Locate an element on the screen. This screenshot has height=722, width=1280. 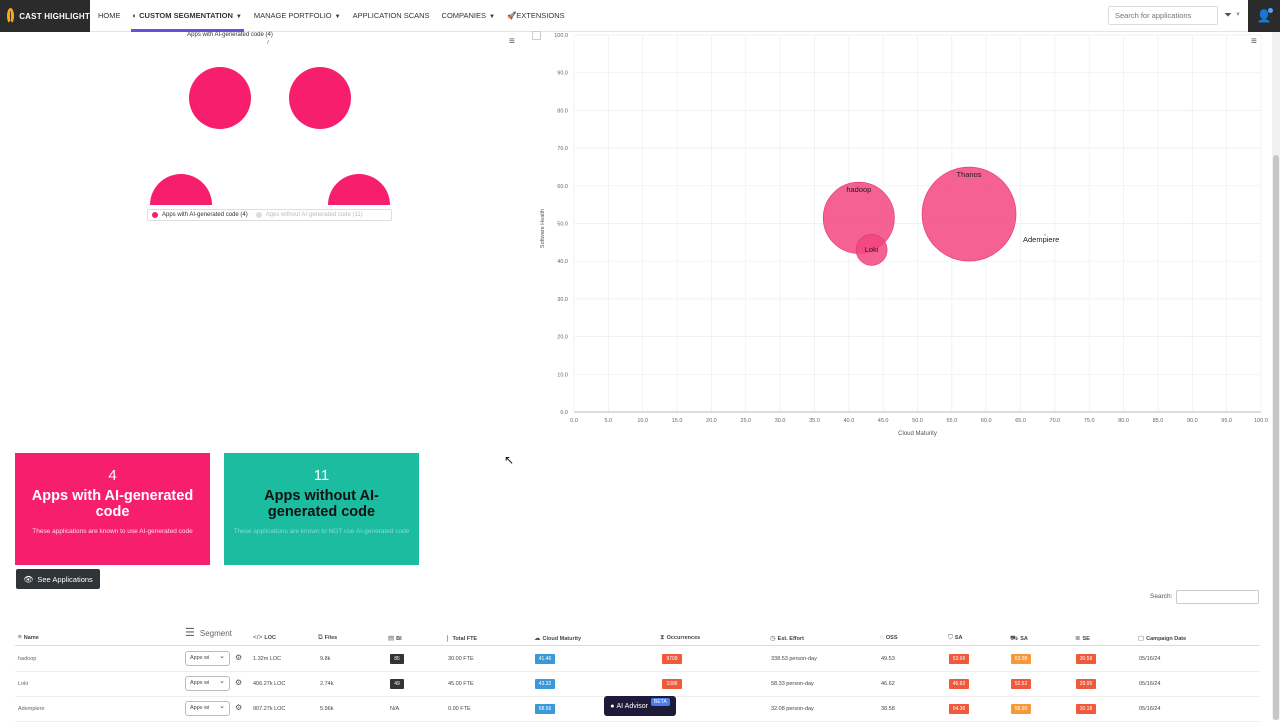
col-oss: ◌ OSS is located at coordinates (889, 637).